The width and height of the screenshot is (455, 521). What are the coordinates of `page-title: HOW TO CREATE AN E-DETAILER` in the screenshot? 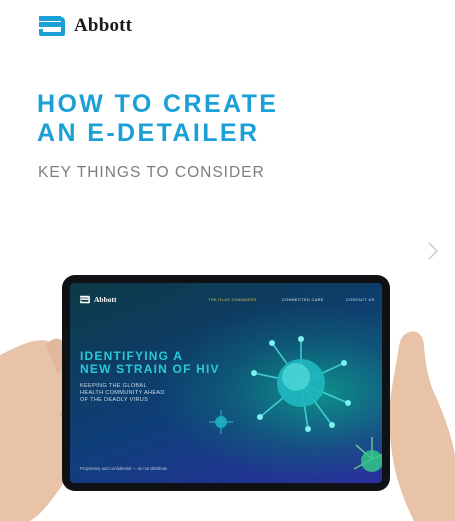 It's located at (157, 119).